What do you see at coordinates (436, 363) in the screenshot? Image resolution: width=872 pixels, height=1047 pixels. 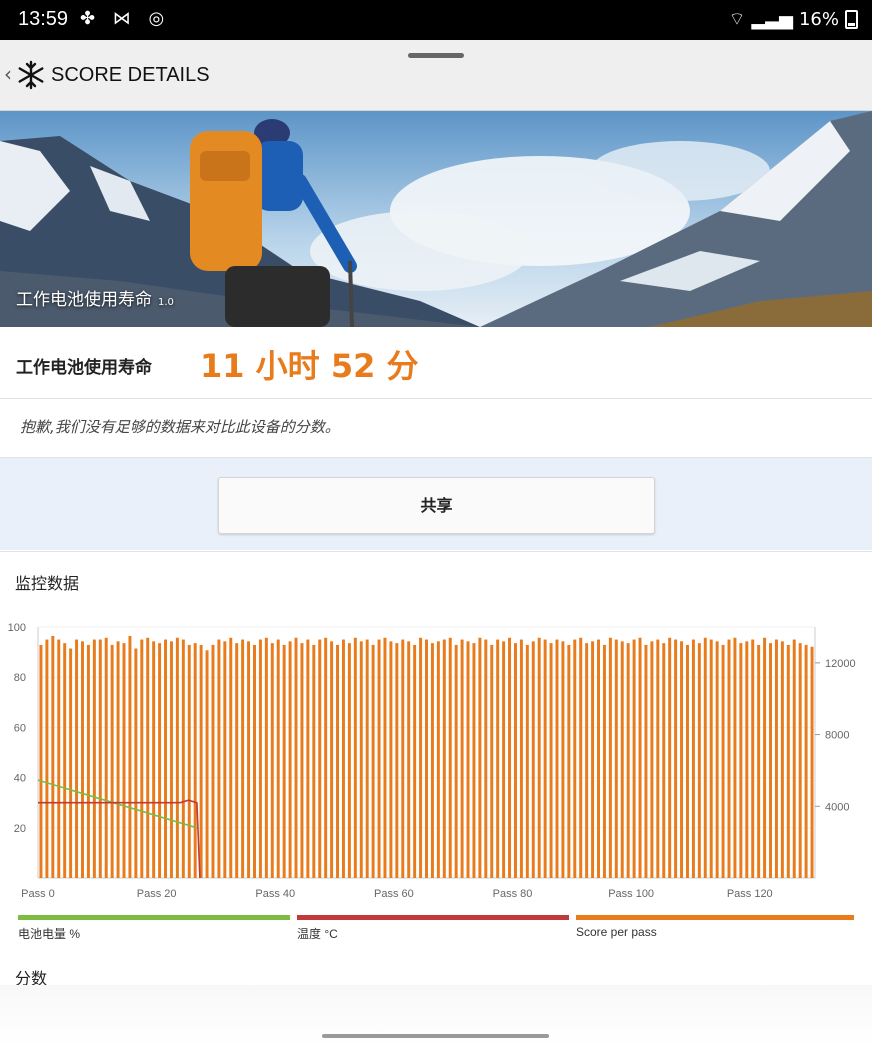 I see `score-result-row: 工作电池使用寿命 11 小时 52 分` at bounding box center [436, 363].